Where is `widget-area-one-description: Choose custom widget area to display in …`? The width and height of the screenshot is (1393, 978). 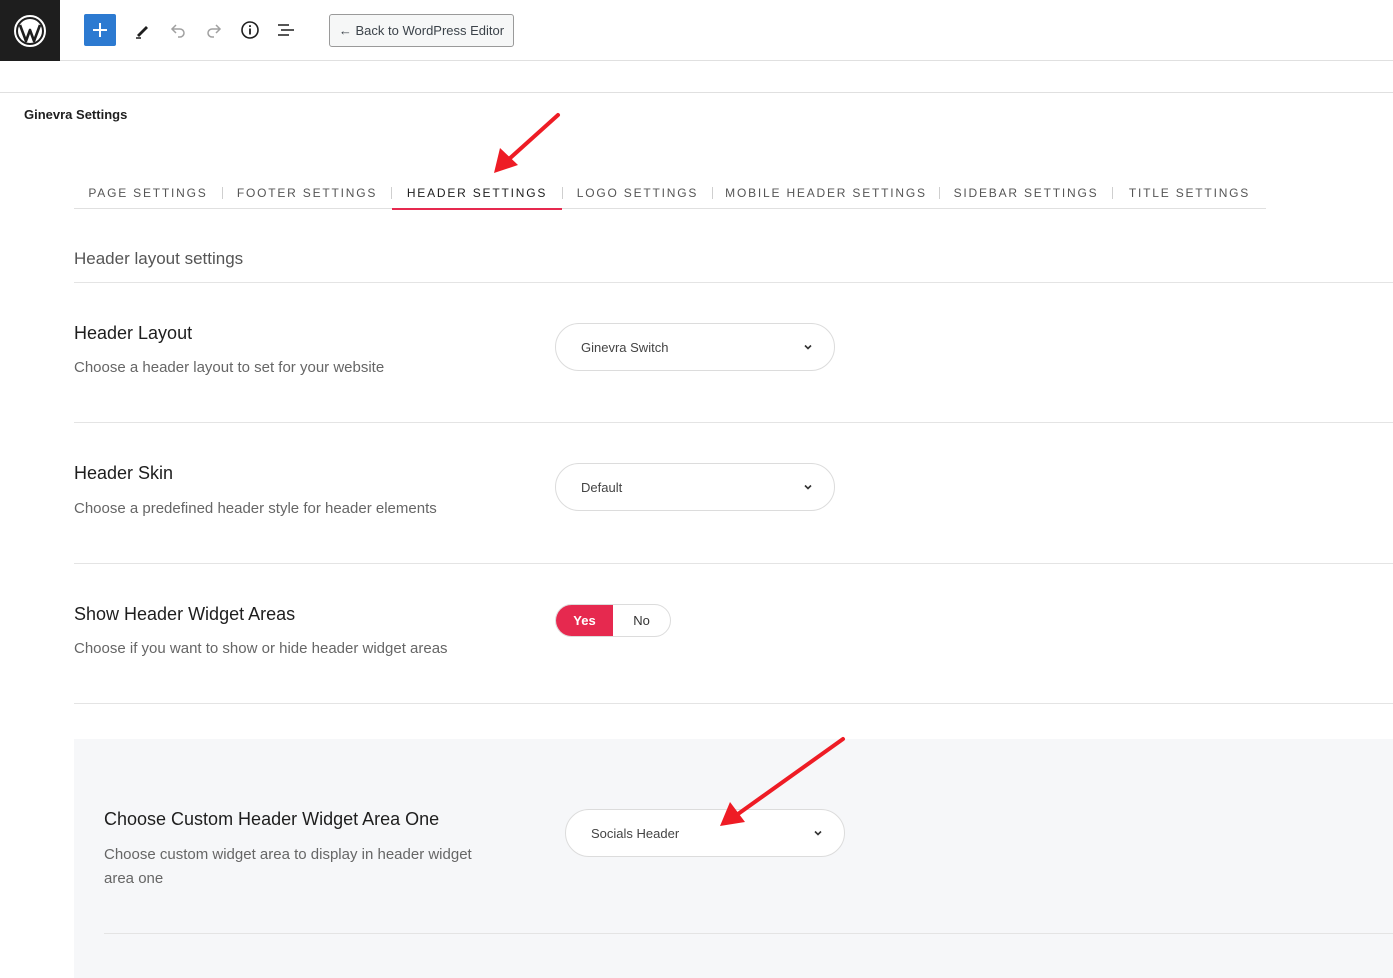
widget-area-one-description: Choose custom widget area to display in … is located at coordinates (288, 866).